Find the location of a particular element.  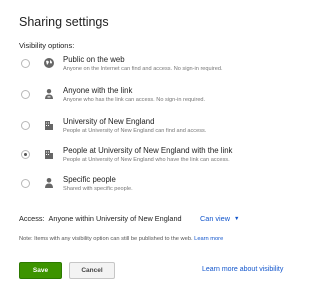

dialog-title: Sharing settings is located at coordinates (64, 22).